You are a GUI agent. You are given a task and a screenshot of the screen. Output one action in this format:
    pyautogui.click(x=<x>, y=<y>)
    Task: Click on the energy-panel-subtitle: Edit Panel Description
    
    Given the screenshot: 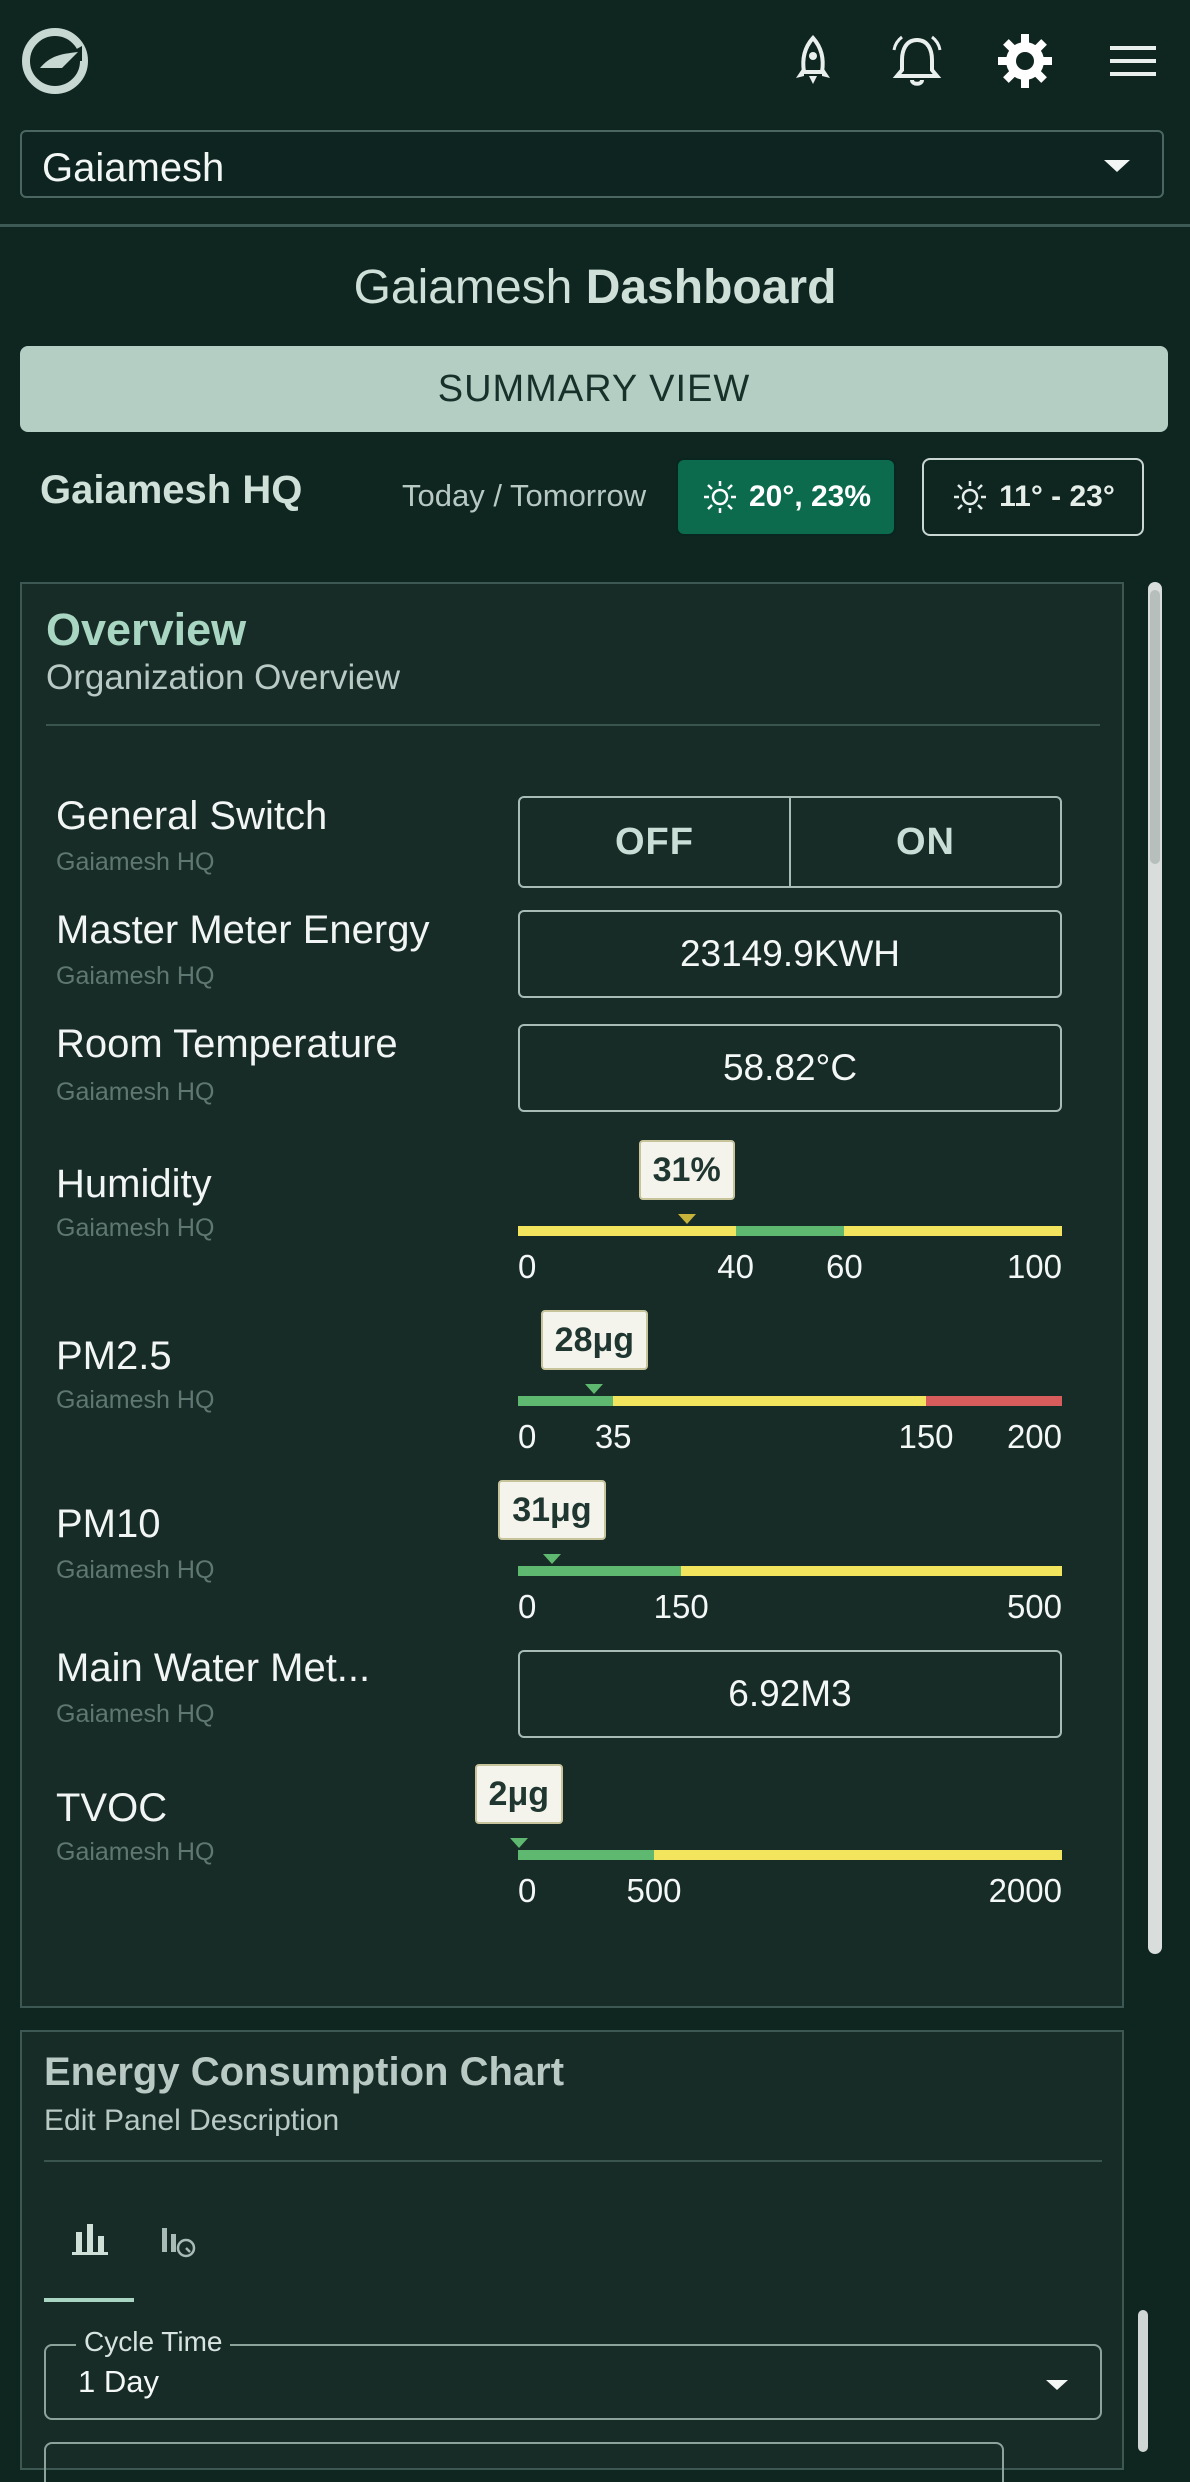 What is the action you would take?
    pyautogui.click(x=192, y=2120)
    